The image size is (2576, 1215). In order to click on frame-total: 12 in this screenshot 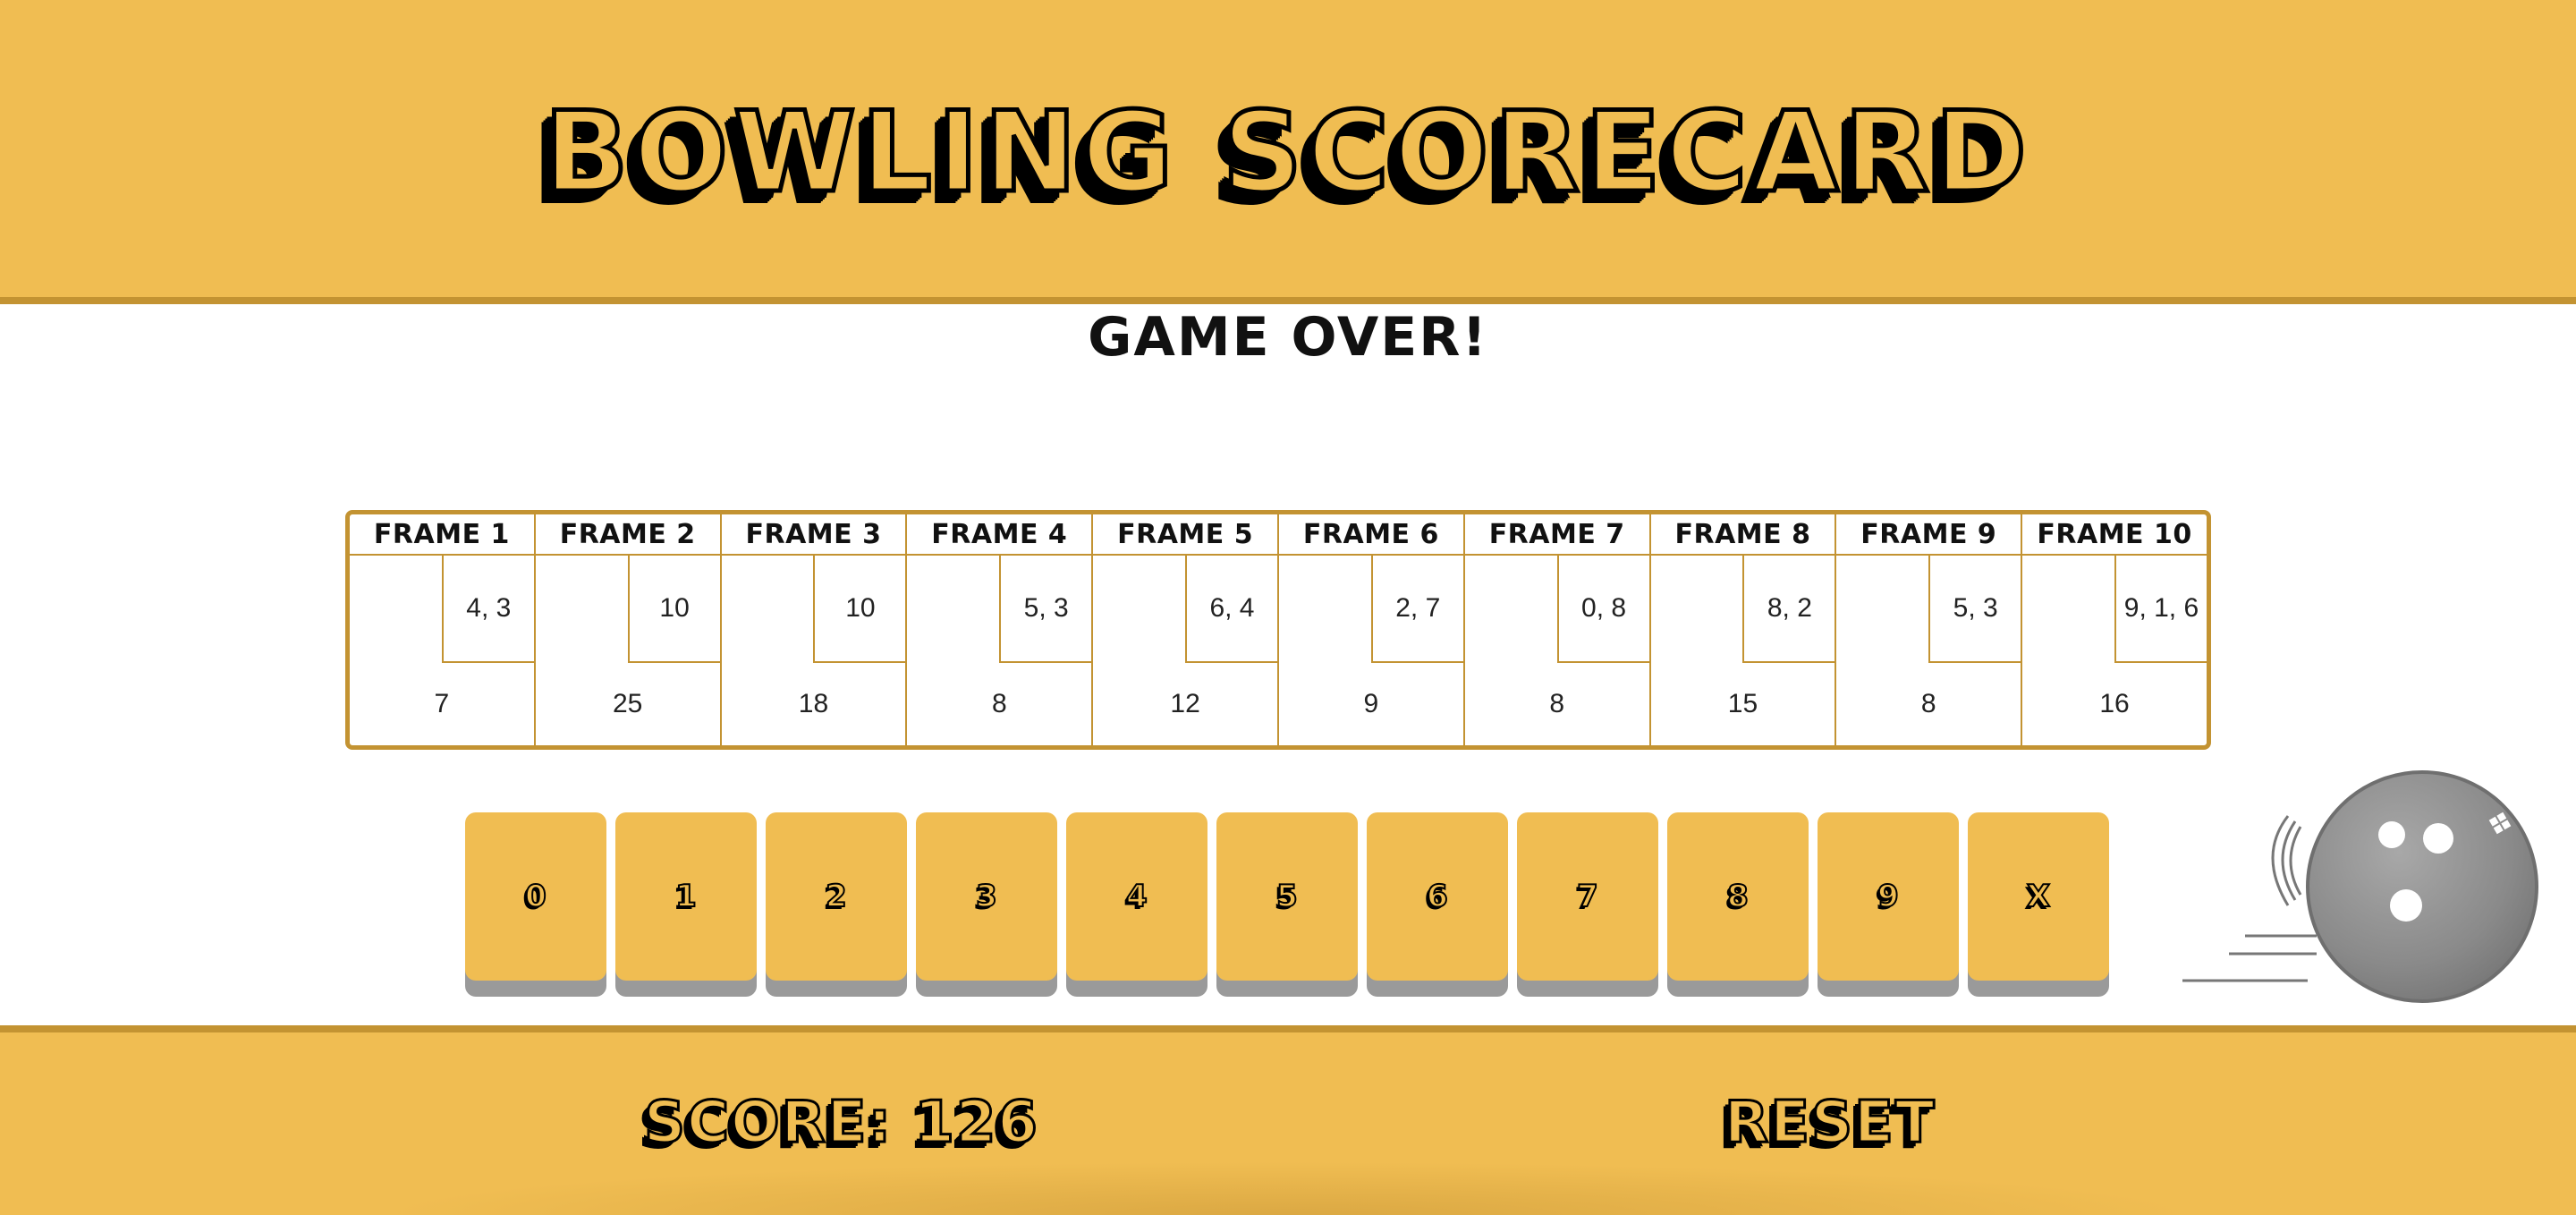, I will do `click(1185, 704)`.